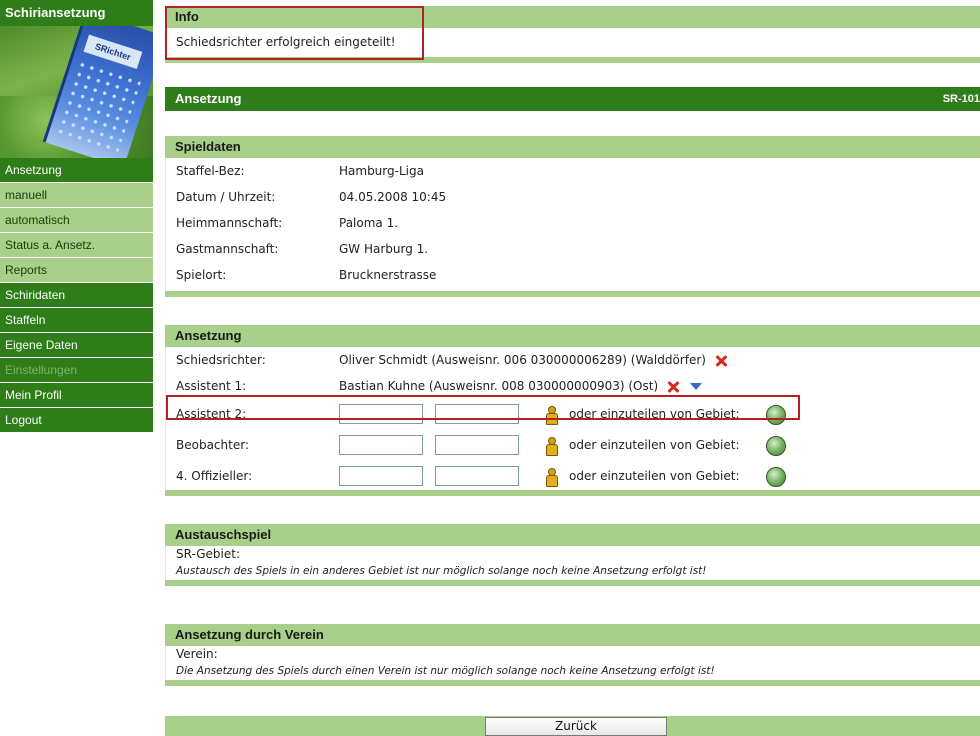  Describe the element at coordinates (212, 445) in the screenshot. I see `beobachter-label: Beobachter:` at that location.